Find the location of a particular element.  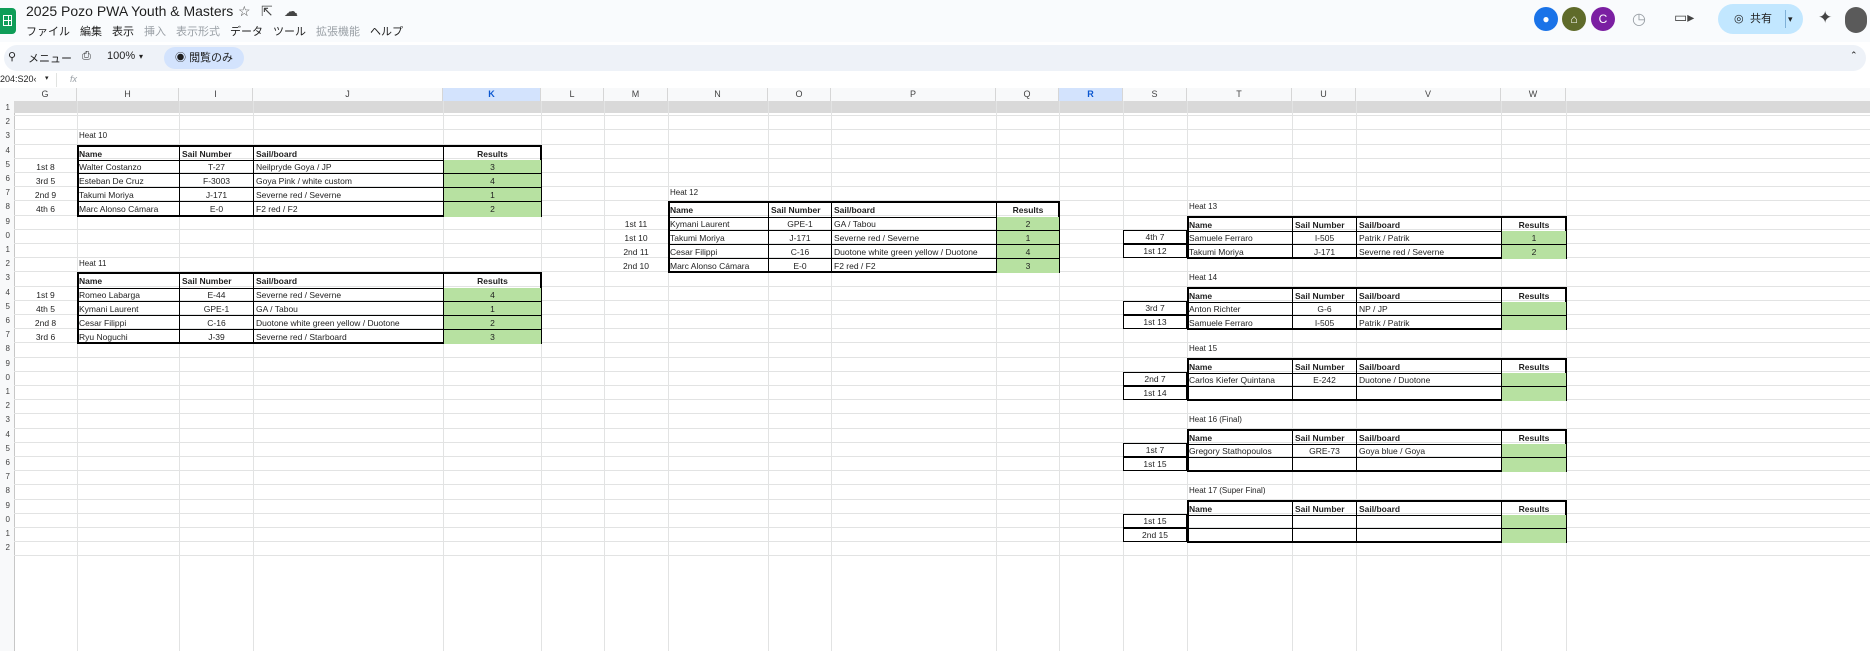

column-header-m: M is located at coordinates (636, 94).